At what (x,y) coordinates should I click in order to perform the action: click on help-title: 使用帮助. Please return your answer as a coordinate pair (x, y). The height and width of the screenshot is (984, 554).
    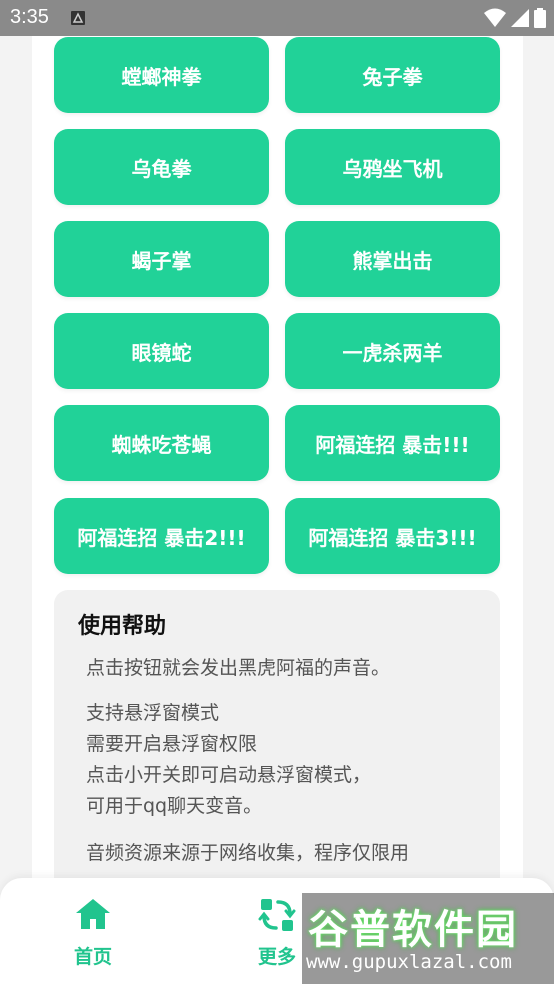
    Looking at the image, I should click on (122, 626).